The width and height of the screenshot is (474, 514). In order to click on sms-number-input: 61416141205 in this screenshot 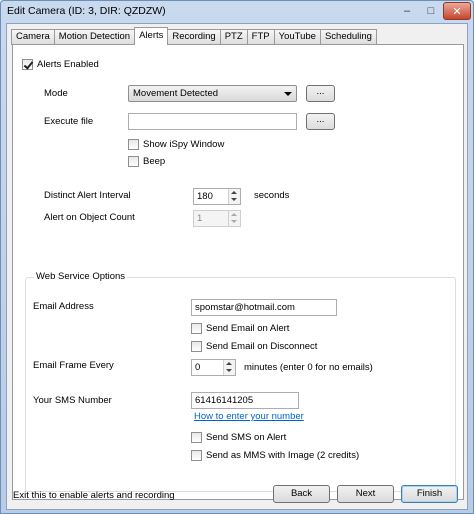, I will do `click(245, 400)`.